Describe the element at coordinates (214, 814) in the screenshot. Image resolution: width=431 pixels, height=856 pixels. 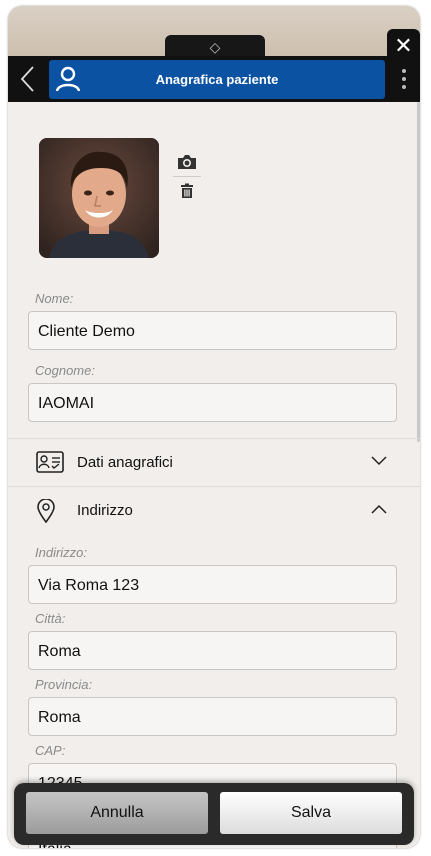
I see `footer-bar: Annulla Salva` at that location.